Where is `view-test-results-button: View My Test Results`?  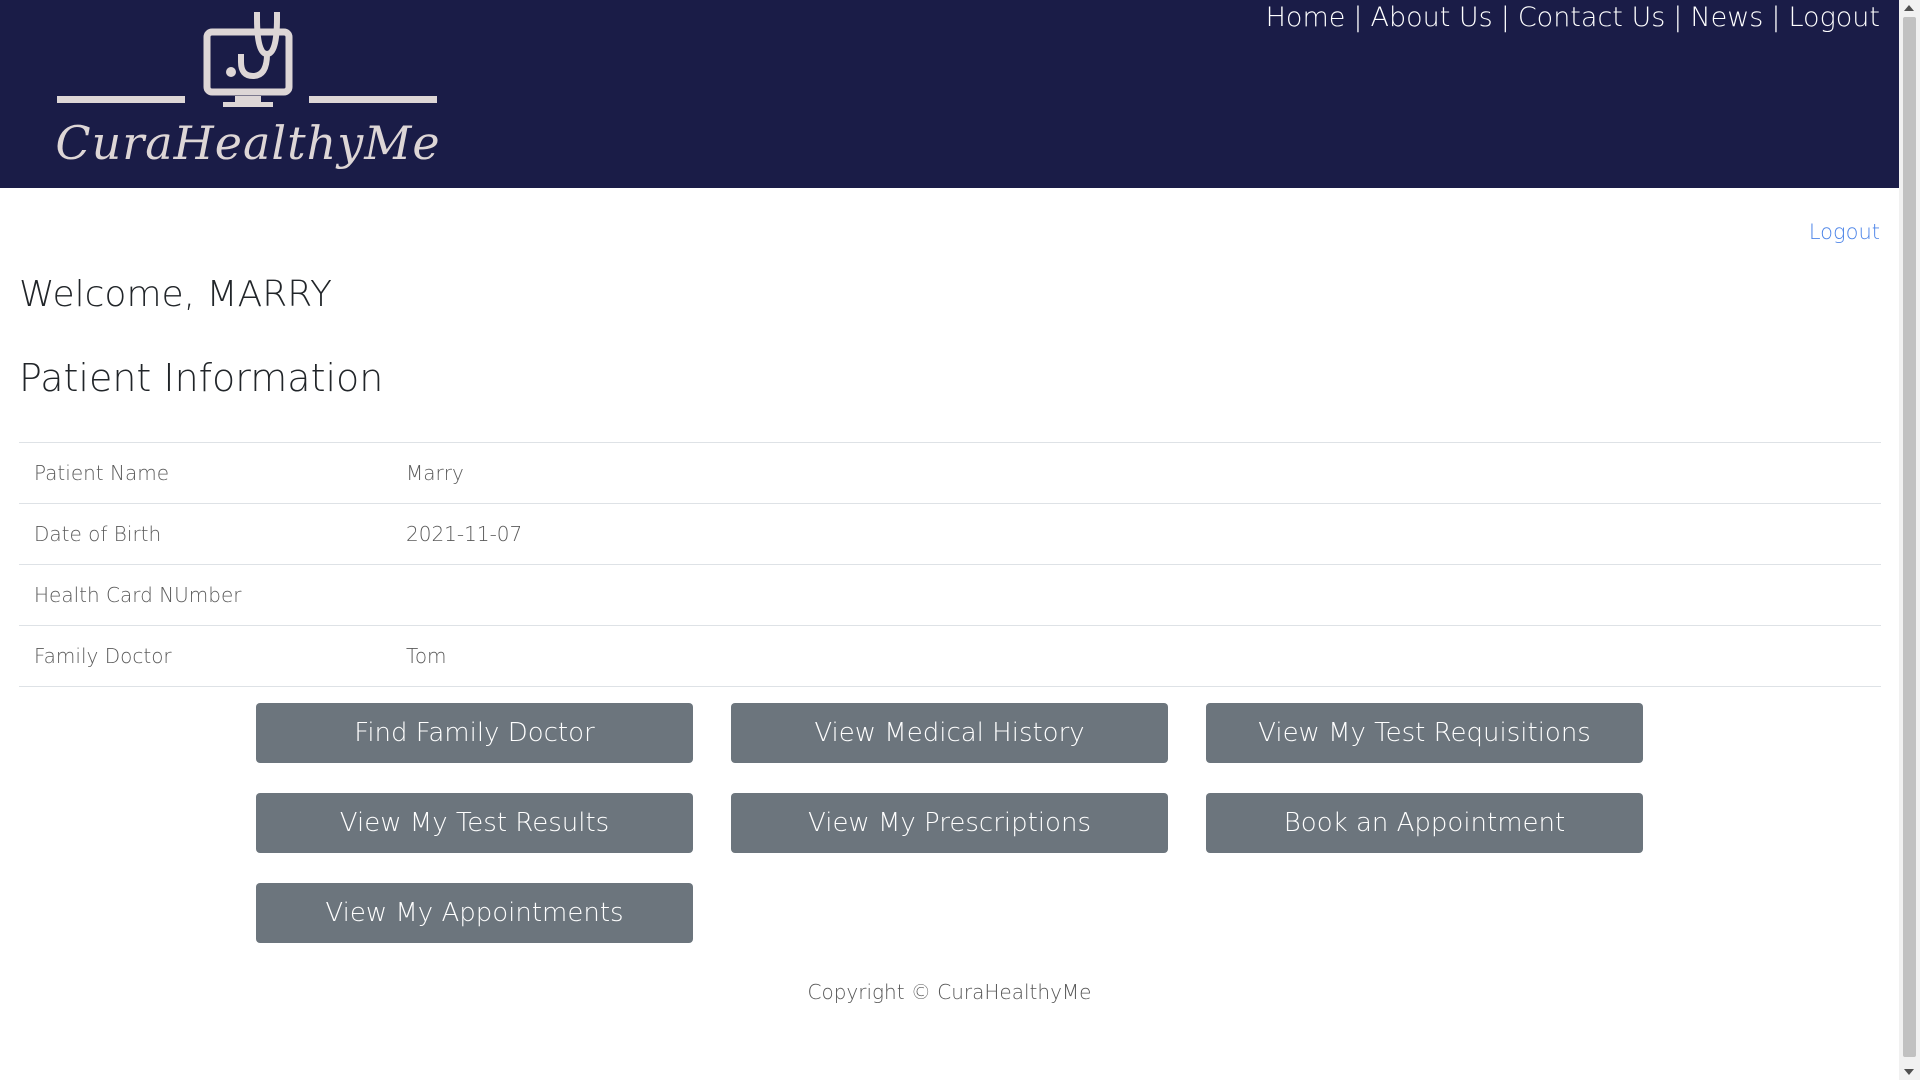
view-test-results-button: View My Test Results is located at coordinates (474, 823).